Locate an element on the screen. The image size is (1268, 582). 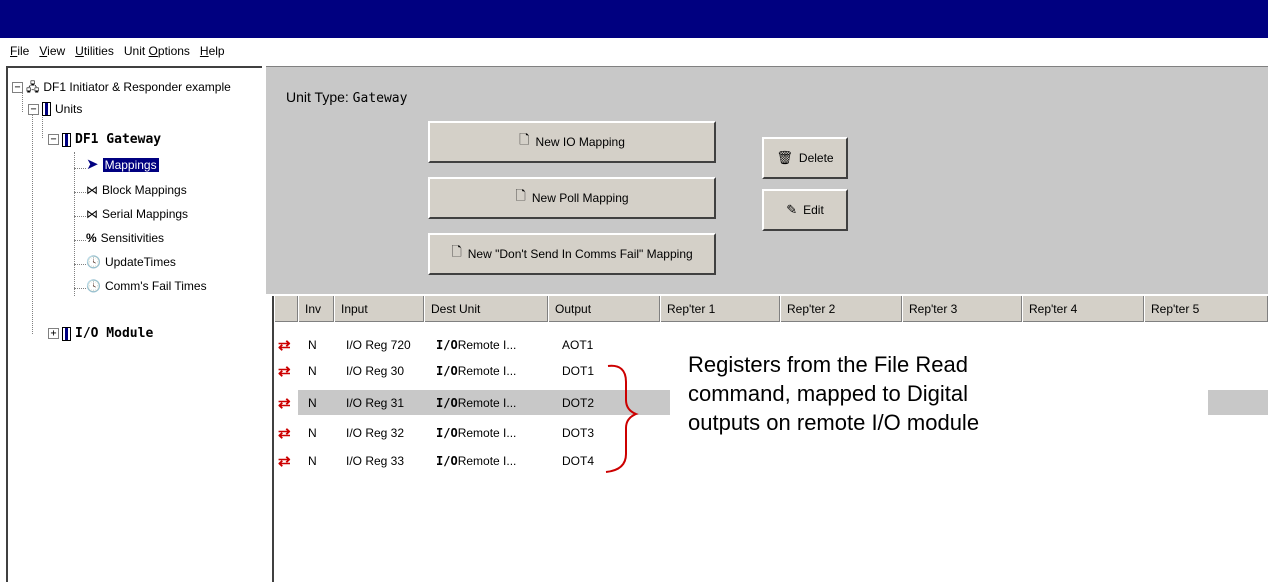
tree-item-sensitivities: % Sensitivities is located at coordinates (125, 238).